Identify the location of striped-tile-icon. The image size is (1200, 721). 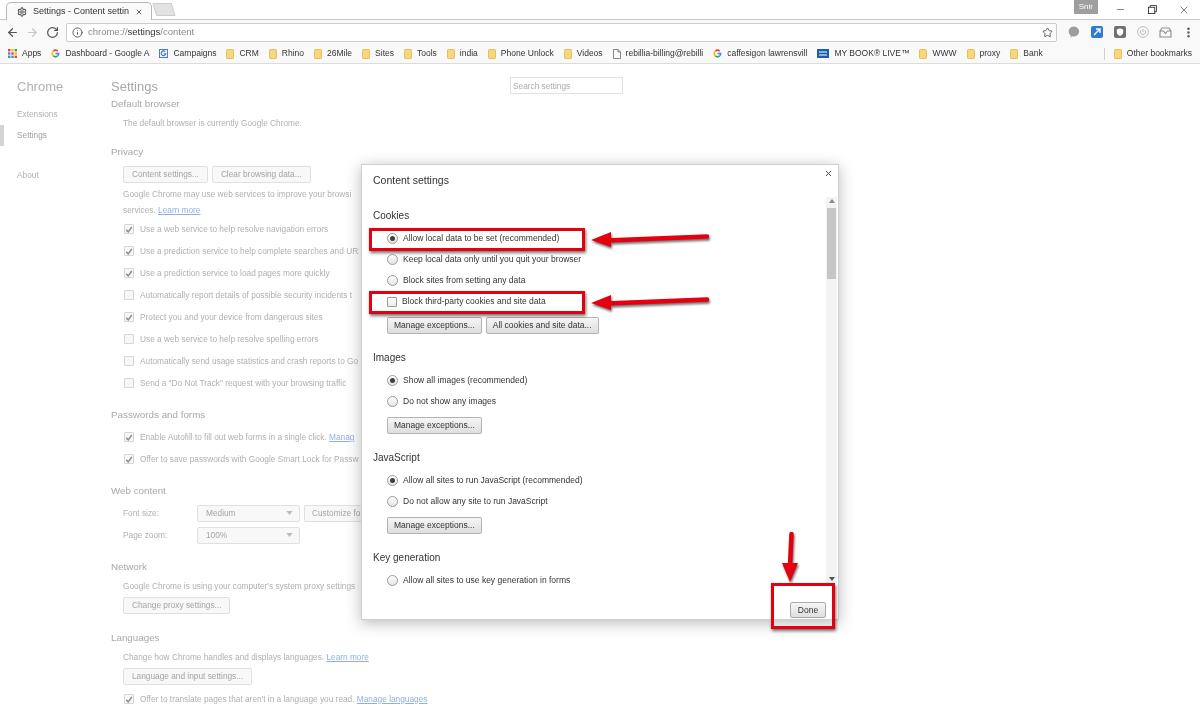
(823, 53).